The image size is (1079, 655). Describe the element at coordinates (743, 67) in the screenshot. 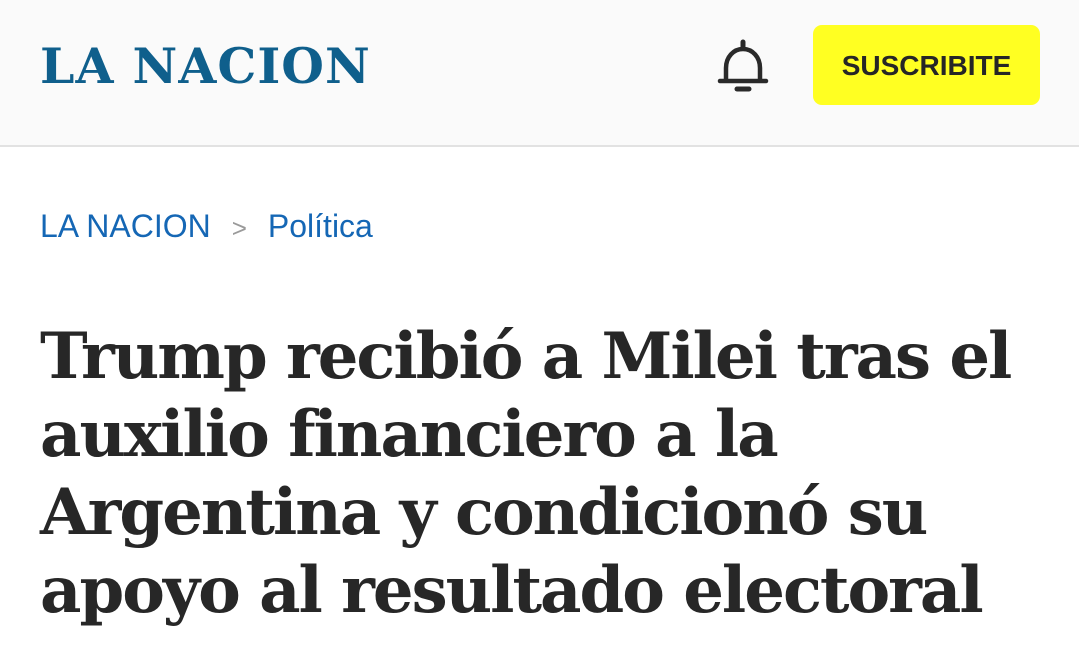

I see `bell-icon` at that location.